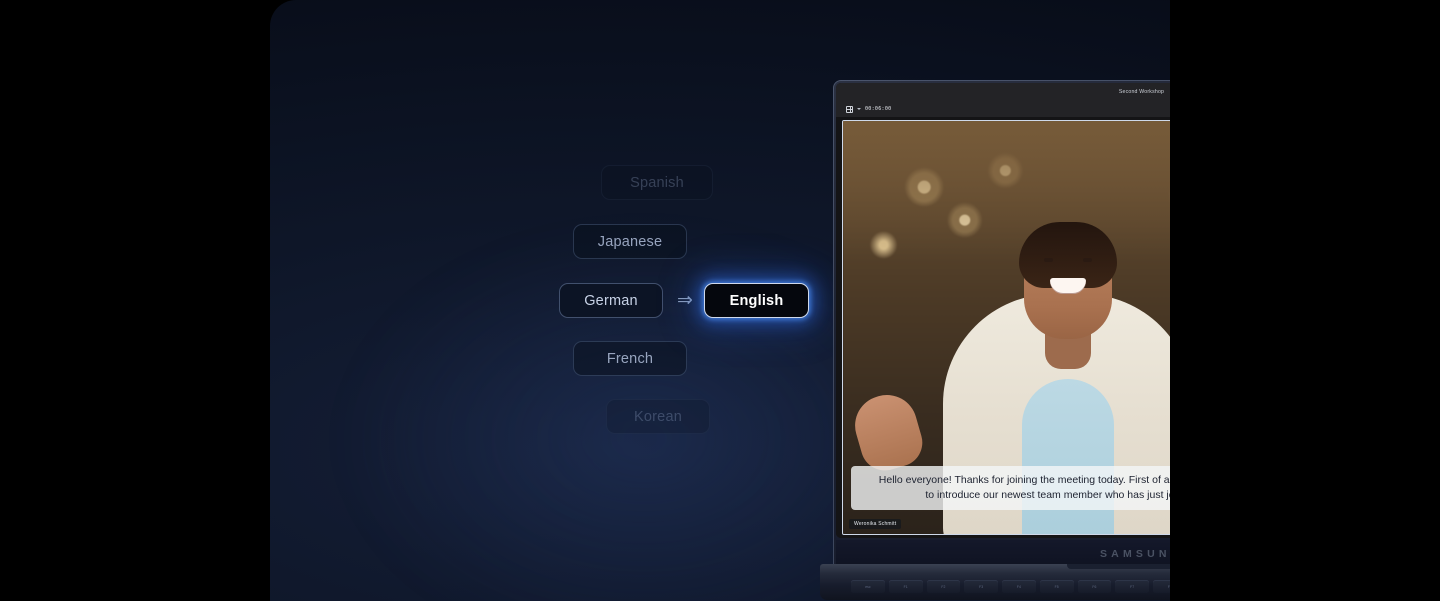  What do you see at coordinates (859, 109) in the screenshot?
I see `chevron-down-icon` at bounding box center [859, 109].